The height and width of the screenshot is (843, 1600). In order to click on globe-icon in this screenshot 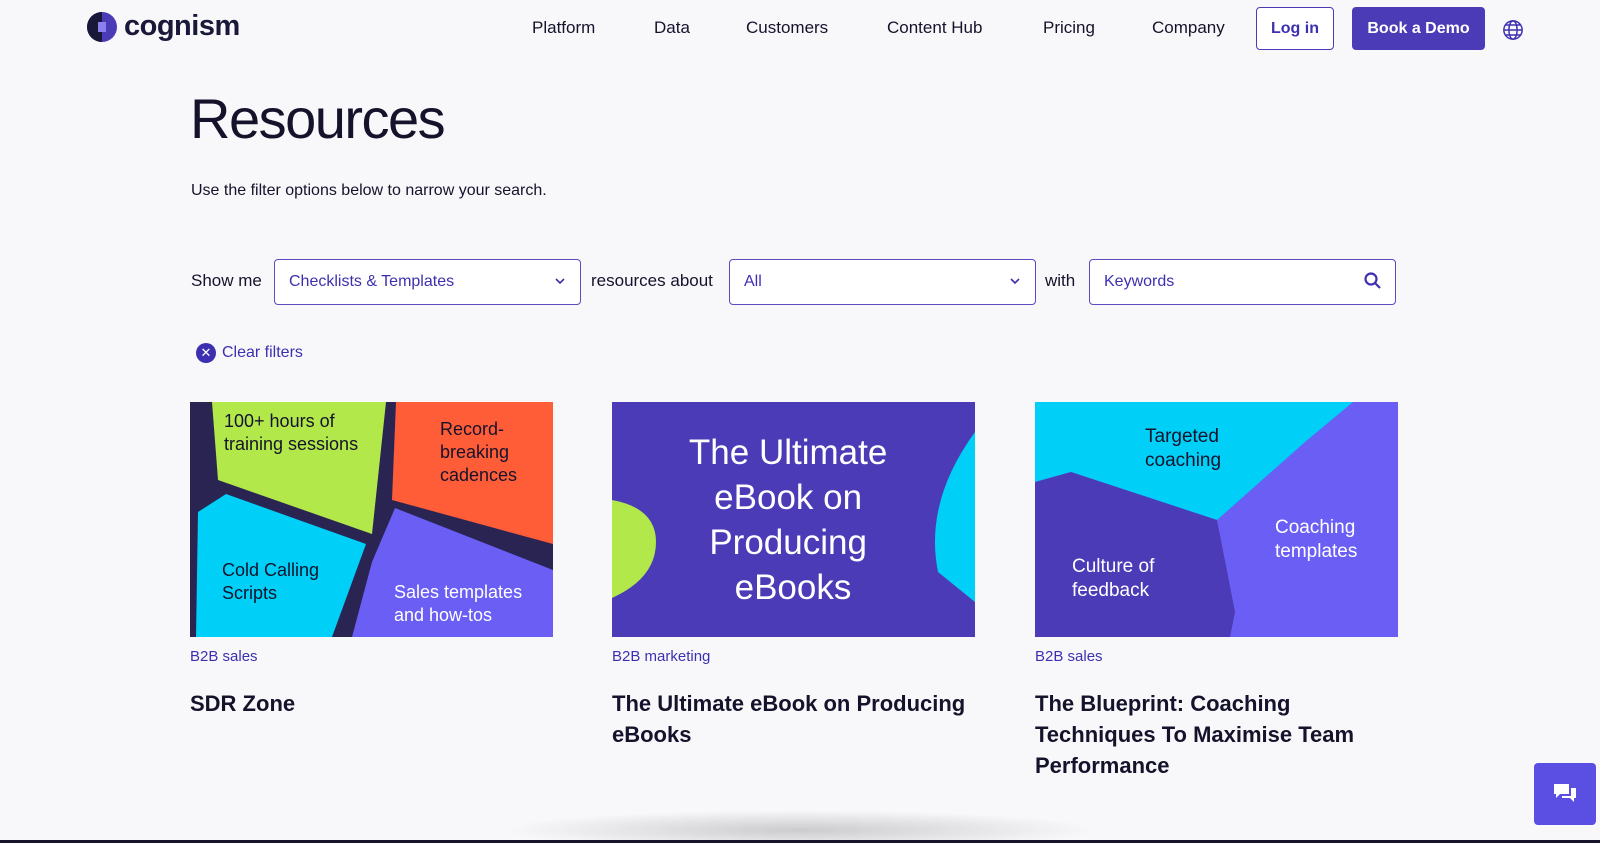, I will do `click(1513, 30)`.